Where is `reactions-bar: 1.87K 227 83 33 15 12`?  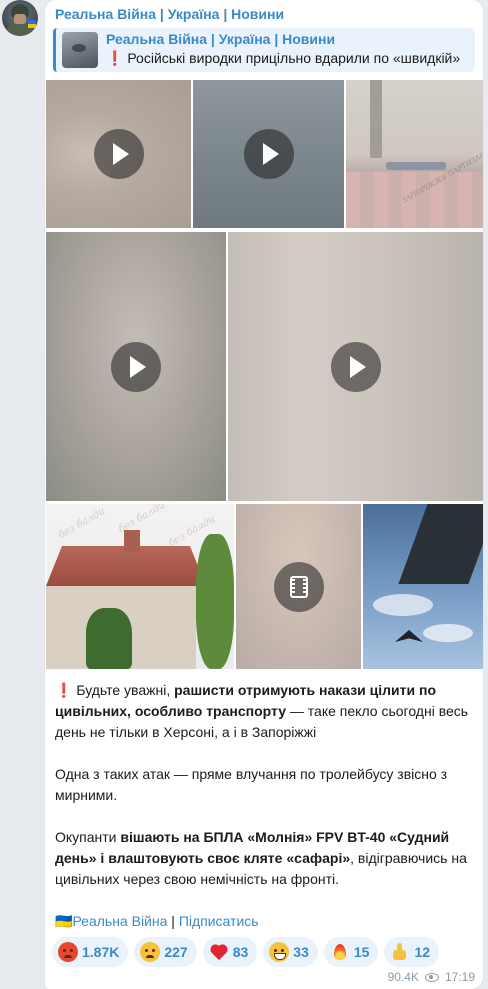
reactions-bar: 1.87K 227 83 33 15 12 is located at coordinates (246, 952).